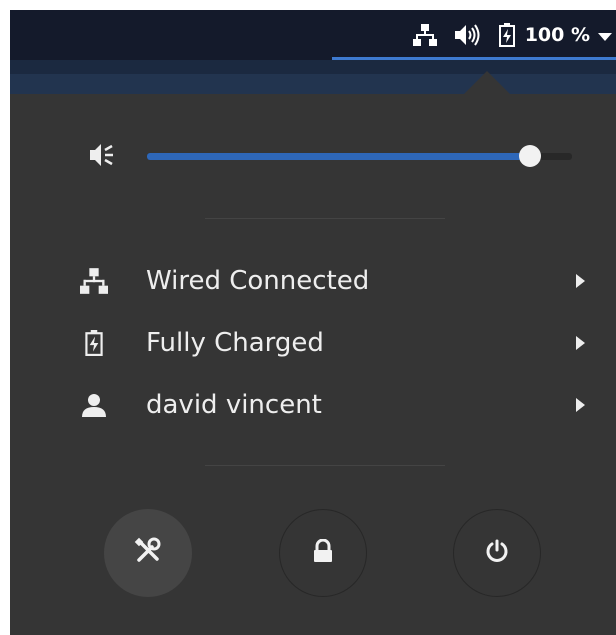 Image resolution: width=616 pixels, height=635 pixels. What do you see at coordinates (235, 343) in the screenshot?
I see `battery-label: Fully Charged` at bounding box center [235, 343].